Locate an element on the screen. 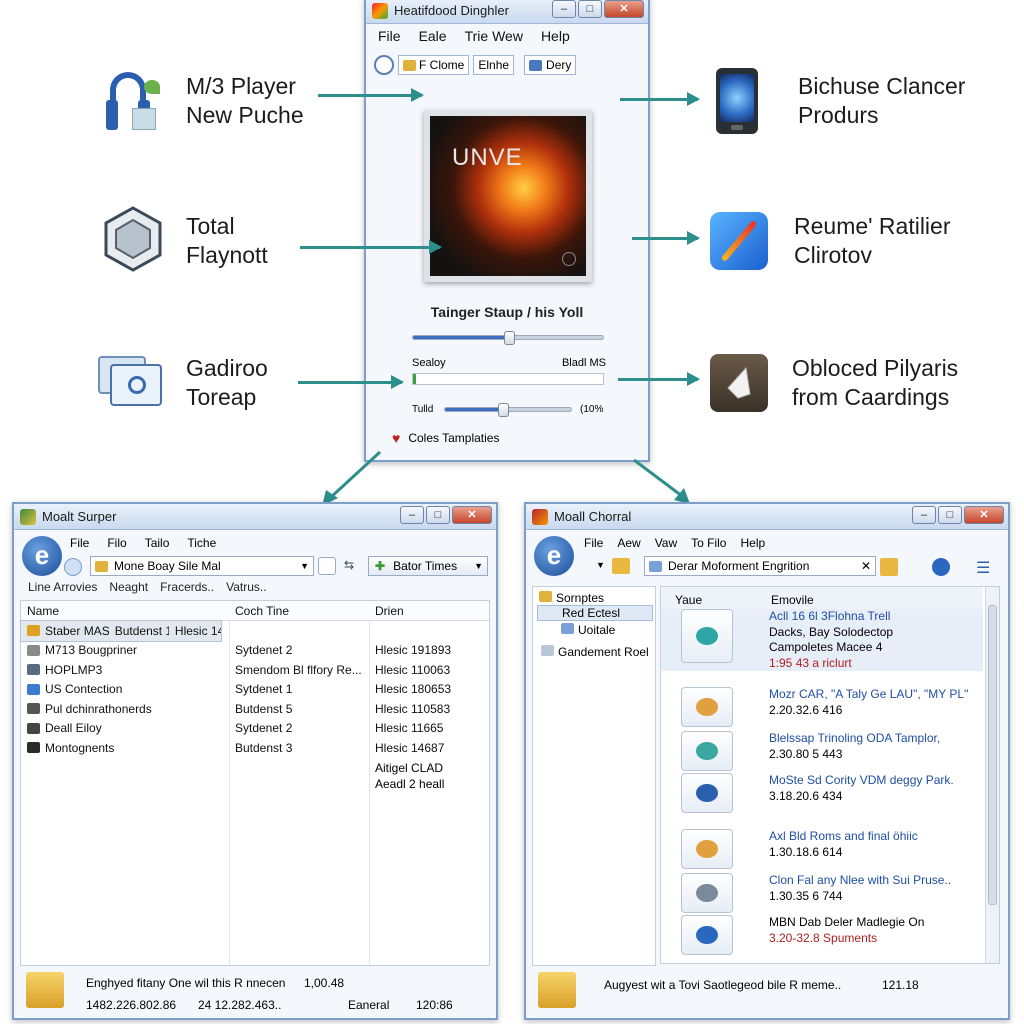  left-address-dropdown: Mone Boay Sile Mal ▼ is located at coordinates (202, 566).